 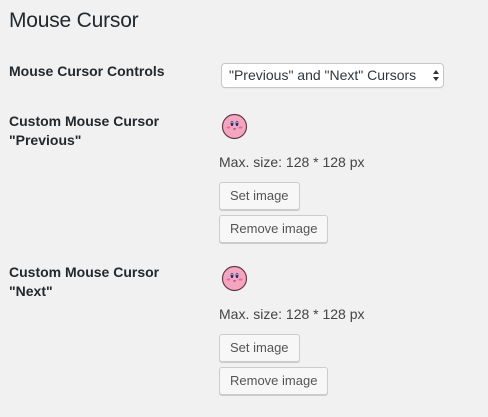 What do you see at coordinates (74, 20) in the screenshot?
I see `section-title: Mouse Cursor` at bounding box center [74, 20].